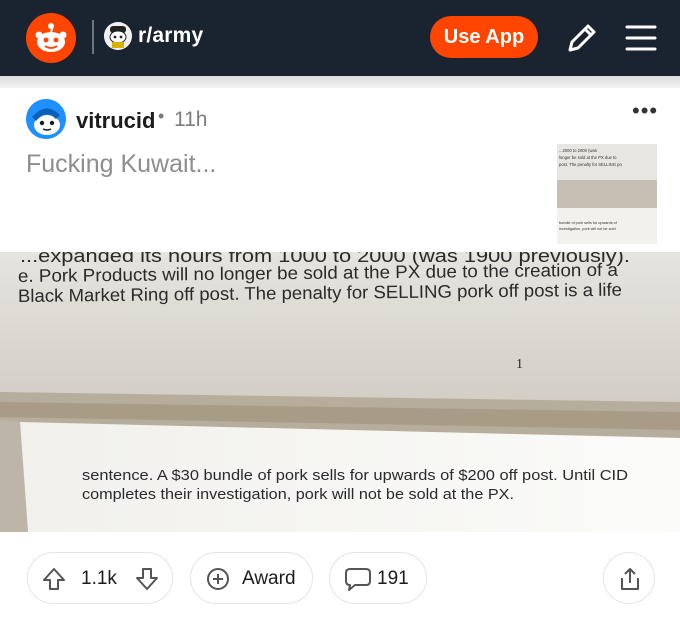 The height and width of the screenshot is (622, 680). Describe the element at coordinates (393, 578) in the screenshot. I see `comment-count: 191` at that location.